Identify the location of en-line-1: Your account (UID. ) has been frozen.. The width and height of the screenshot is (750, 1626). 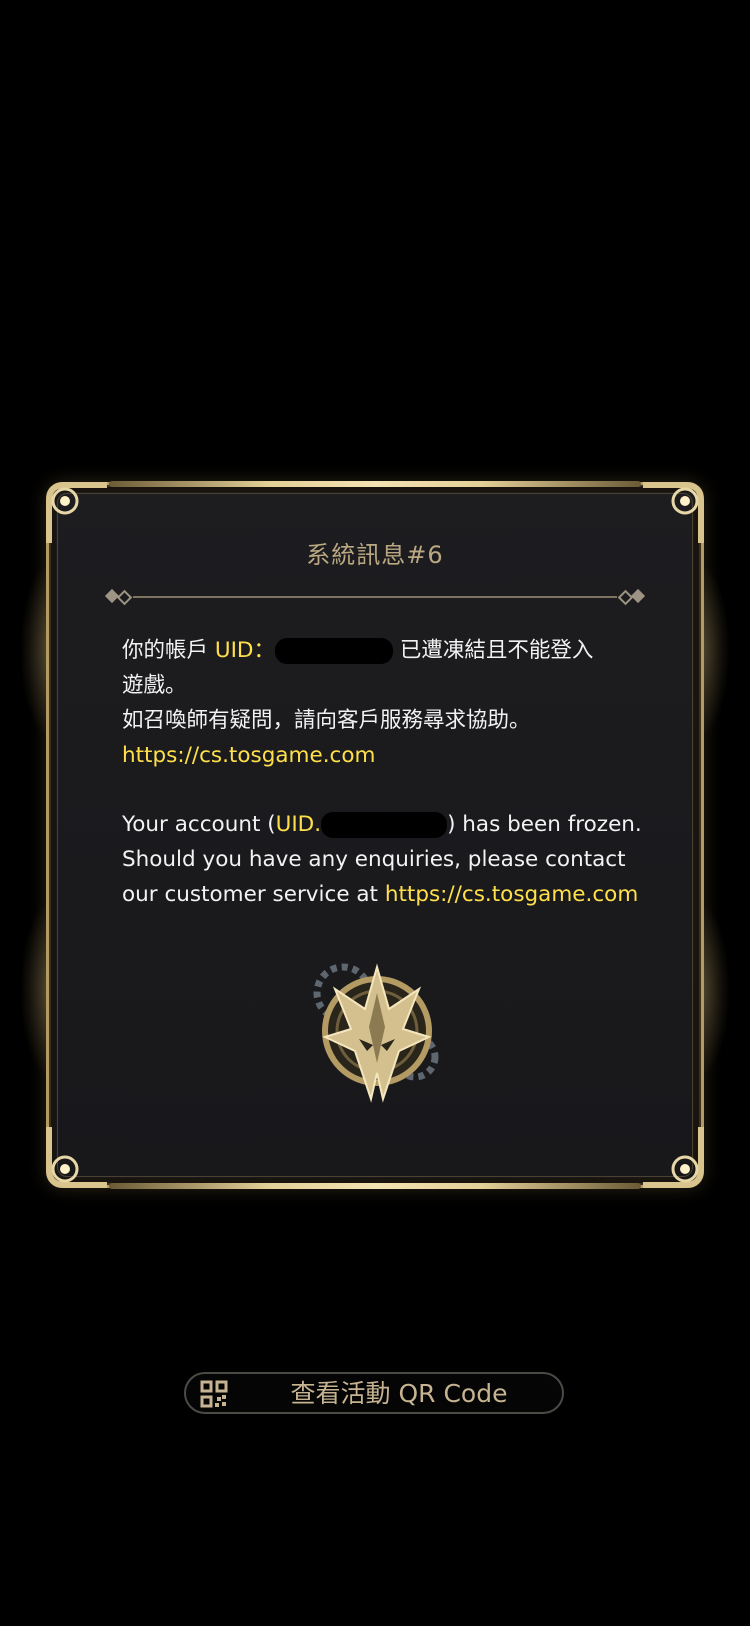
(391, 824).